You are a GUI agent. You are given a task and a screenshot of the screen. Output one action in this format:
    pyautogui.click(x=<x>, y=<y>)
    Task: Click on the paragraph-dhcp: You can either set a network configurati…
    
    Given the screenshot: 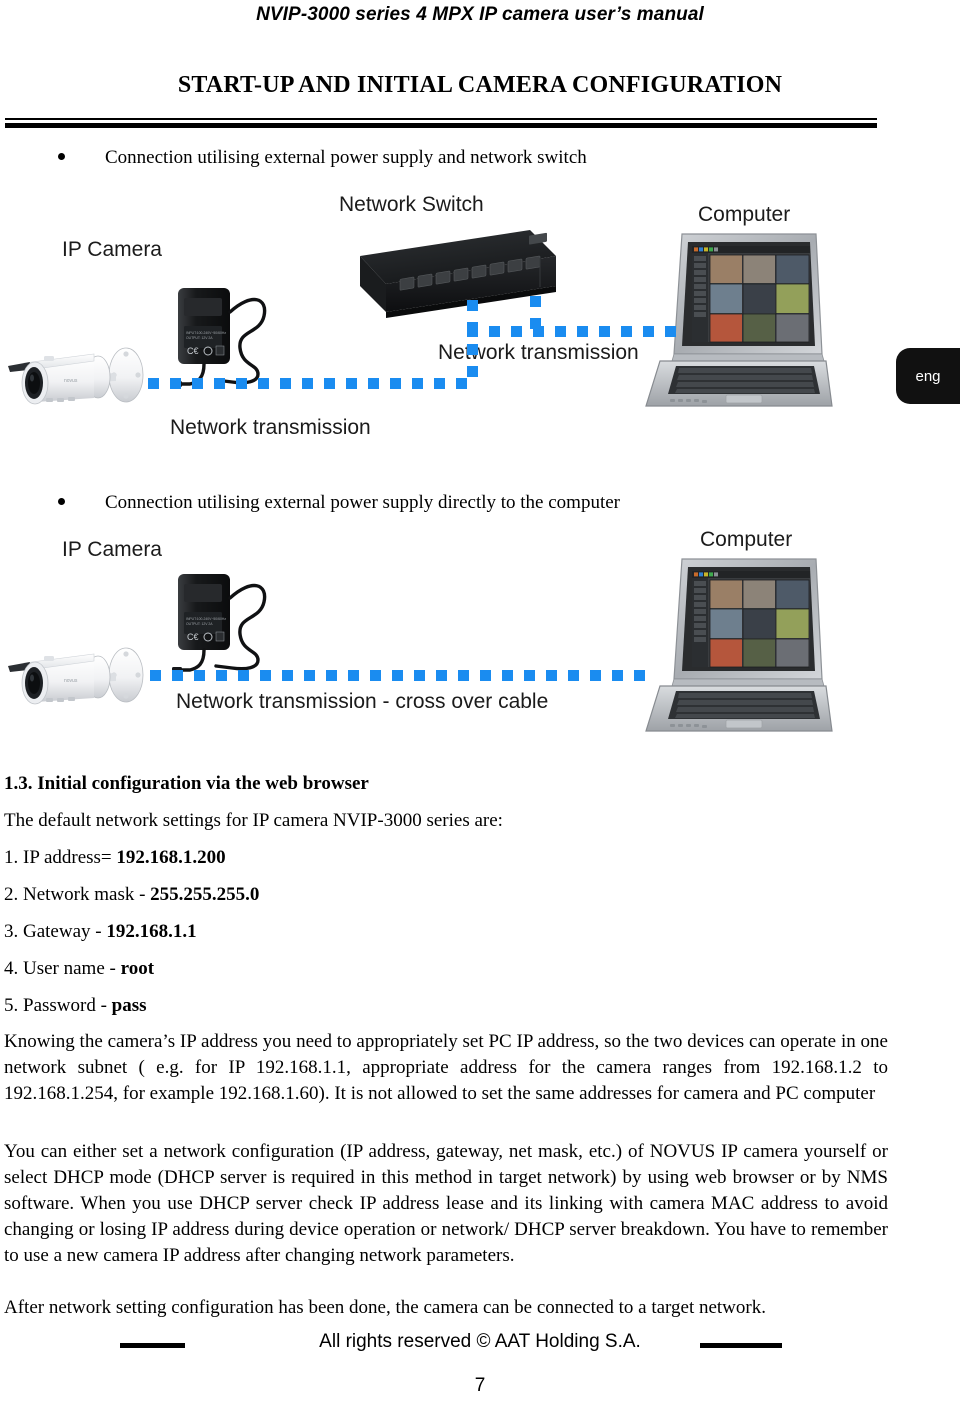 What is the action you would take?
    pyautogui.click(x=446, y=1203)
    